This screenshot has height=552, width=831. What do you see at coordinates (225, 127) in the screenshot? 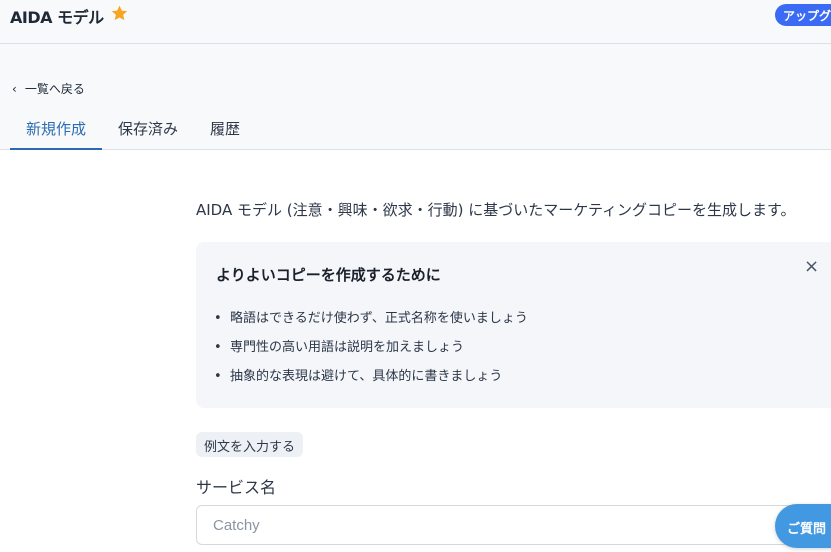
I see `tab-history: 履歴` at bounding box center [225, 127].